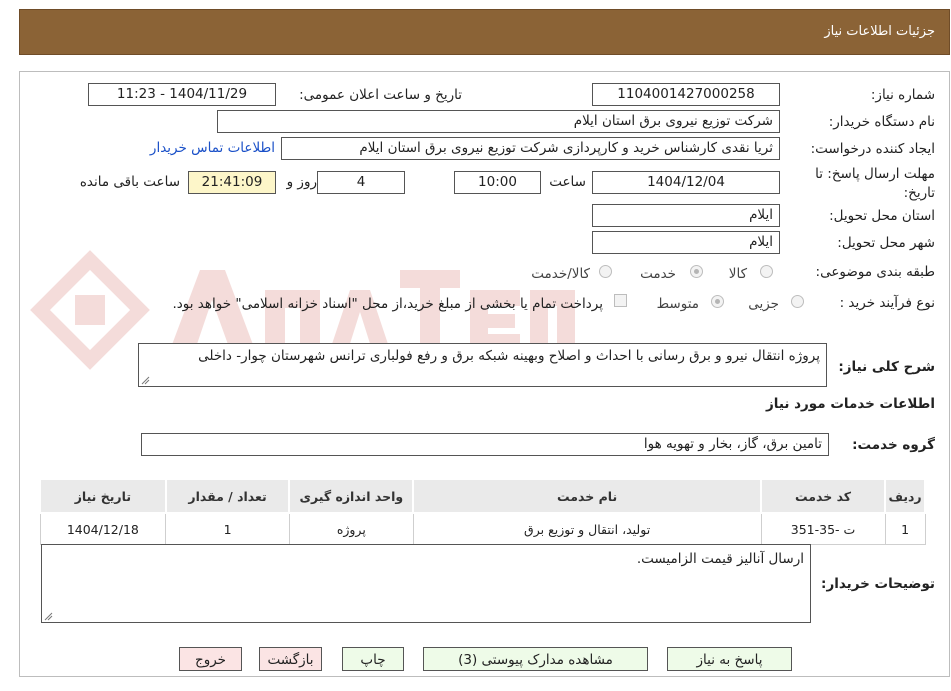 The height and width of the screenshot is (691, 951). What do you see at coordinates (351, 496) in the screenshot?
I see `col-unit: واحد اندازه گیری` at bounding box center [351, 496].